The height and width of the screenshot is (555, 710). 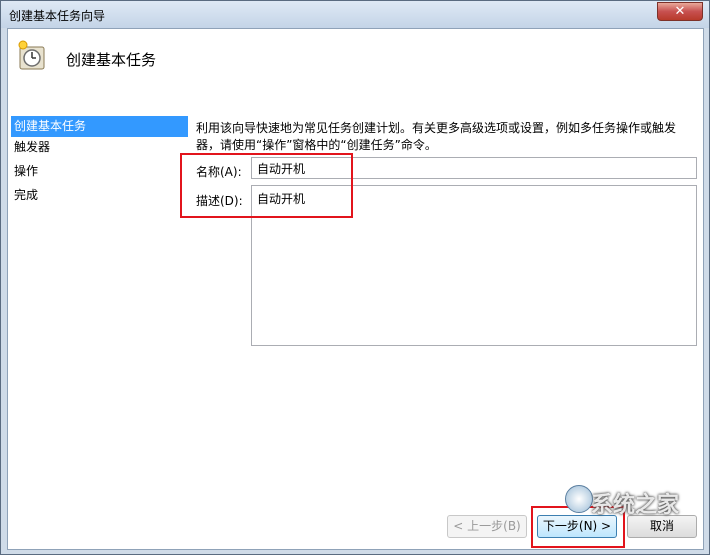 What do you see at coordinates (634, 505) in the screenshot?
I see `watermark-text: 系统之家` at bounding box center [634, 505].